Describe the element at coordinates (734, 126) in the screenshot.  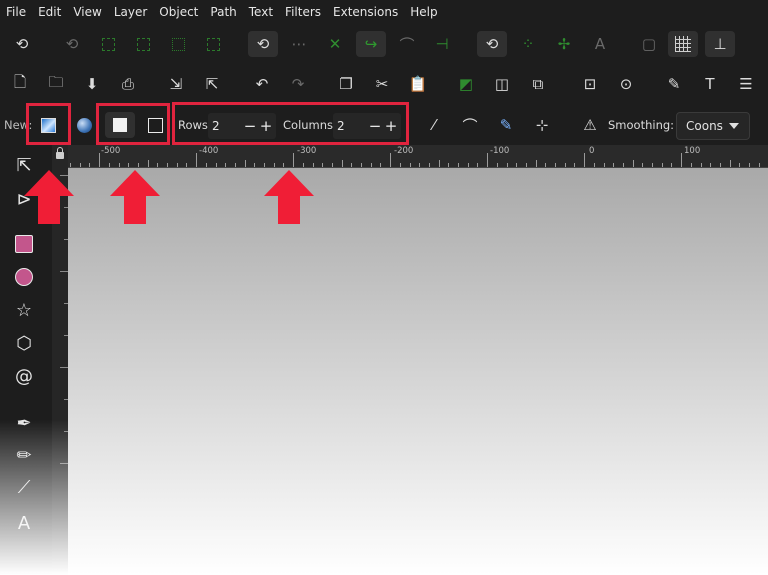
I see `chevron-down-icon` at that location.